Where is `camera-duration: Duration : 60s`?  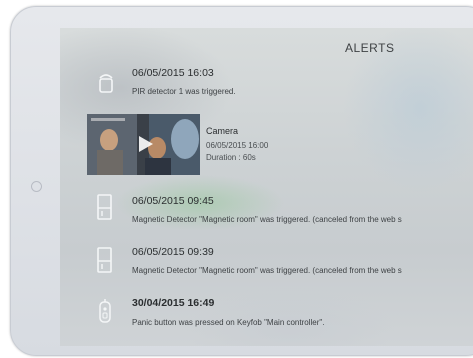 camera-duration: Duration : 60s is located at coordinates (231, 157).